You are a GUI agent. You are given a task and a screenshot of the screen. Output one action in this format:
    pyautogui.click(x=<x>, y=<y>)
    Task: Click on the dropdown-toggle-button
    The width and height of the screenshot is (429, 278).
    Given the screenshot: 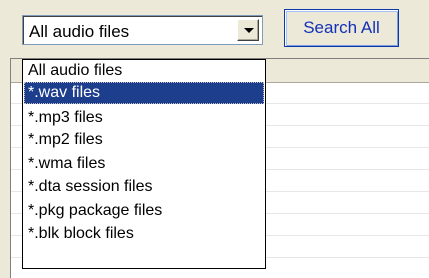 What is the action you would take?
    pyautogui.click(x=248, y=30)
    